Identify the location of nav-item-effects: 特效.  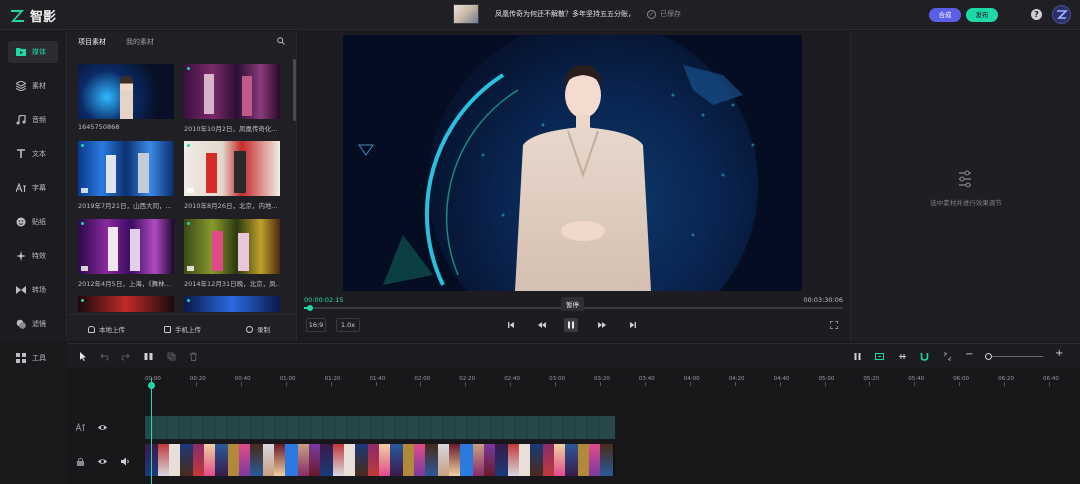
(33, 256).